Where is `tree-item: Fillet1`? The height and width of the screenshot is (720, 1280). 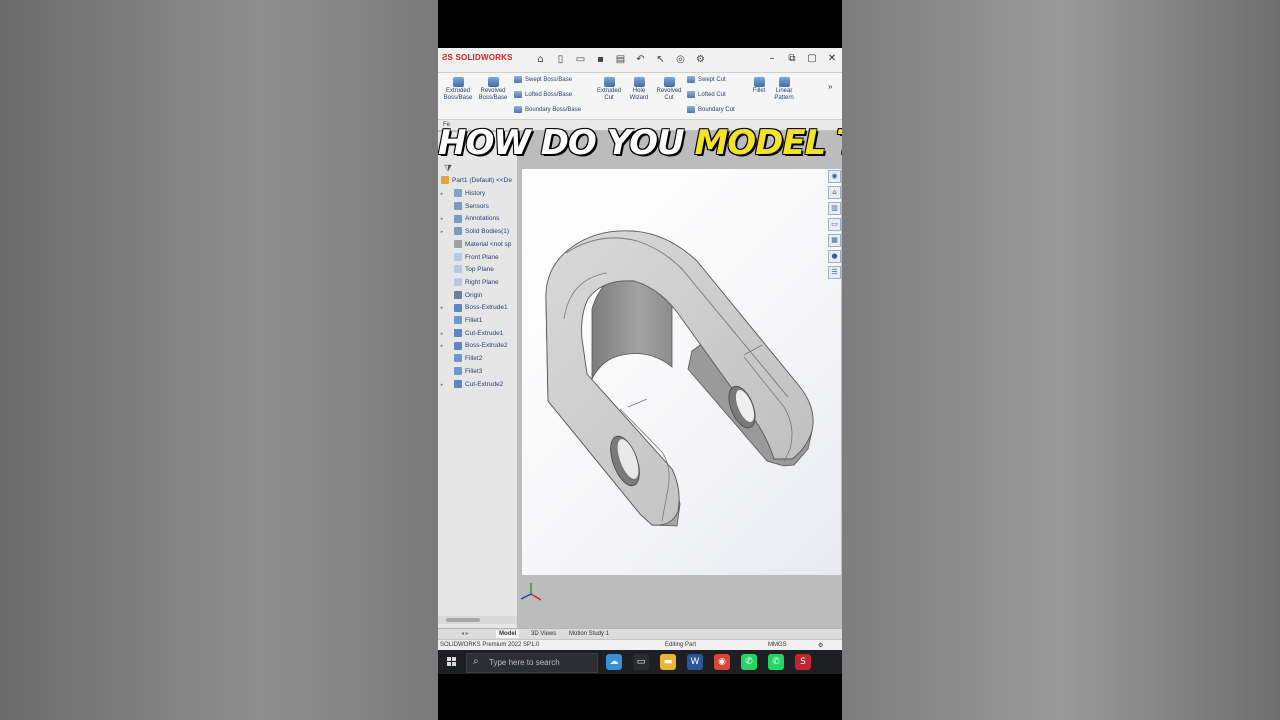 tree-item: Fillet1 is located at coordinates (477, 321).